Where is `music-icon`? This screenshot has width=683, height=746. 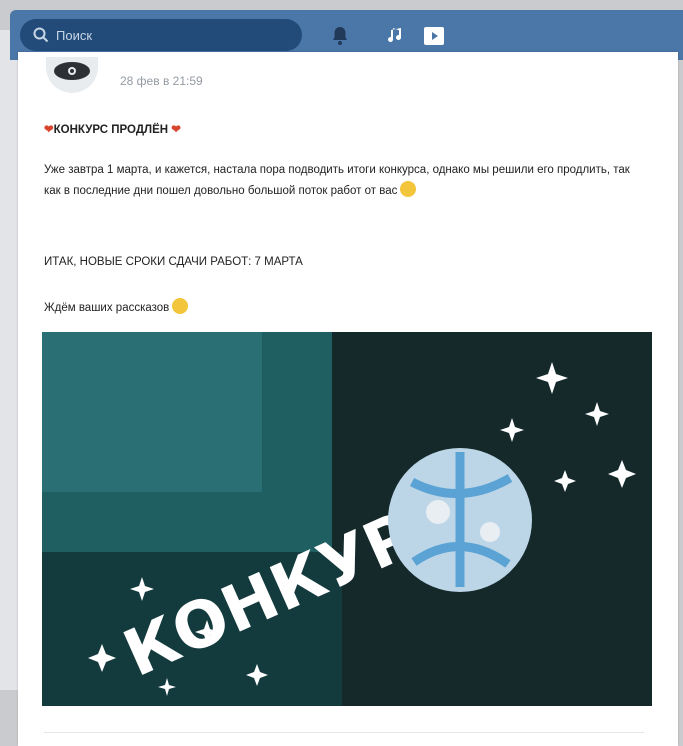 music-icon is located at coordinates (396, 36).